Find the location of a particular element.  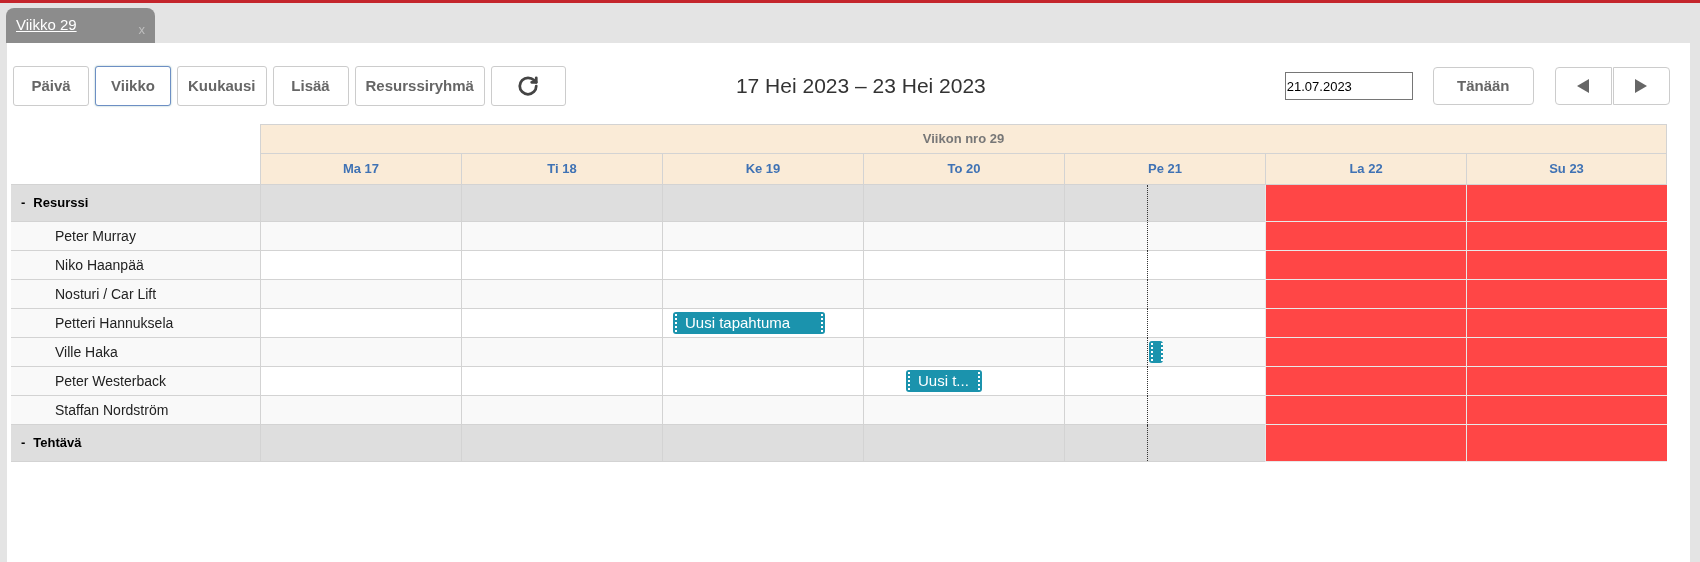

day-header: Pe 21 is located at coordinates (1164, 169).